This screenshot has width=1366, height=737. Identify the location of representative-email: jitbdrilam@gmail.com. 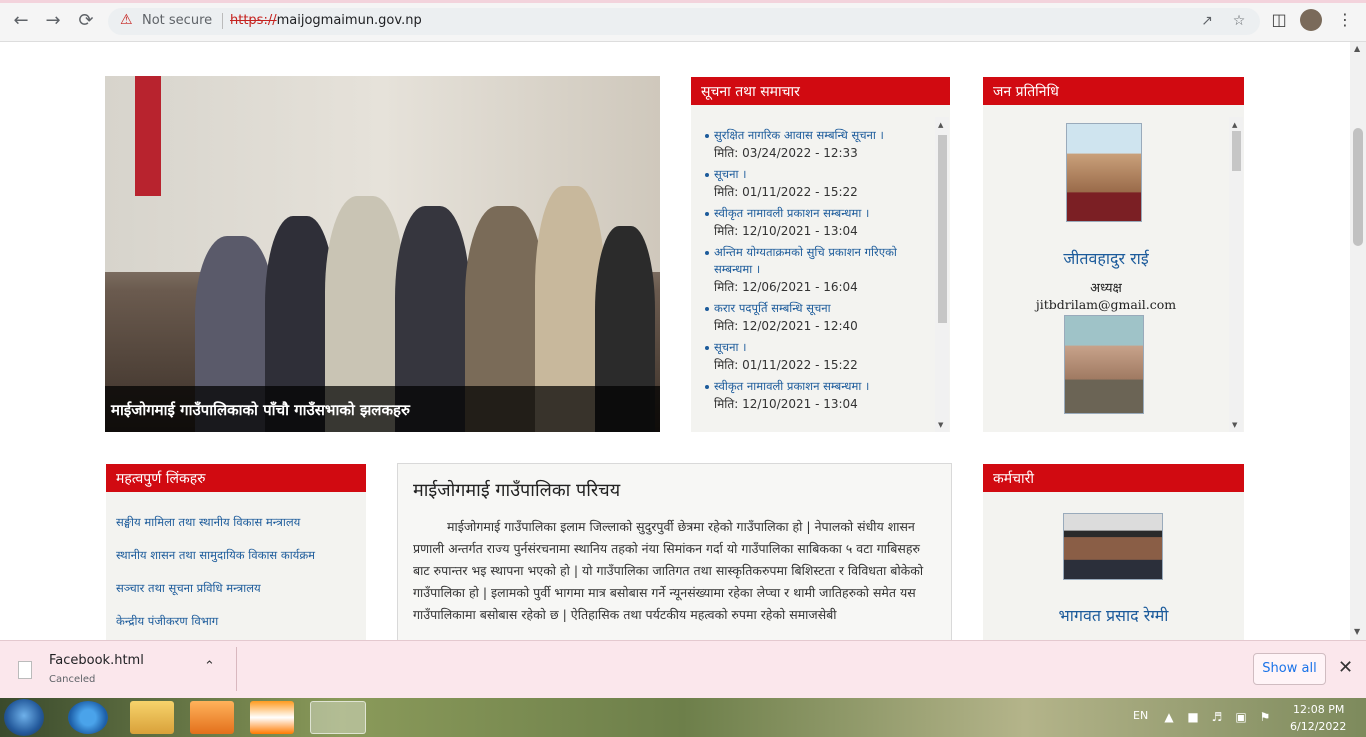
(1106, 304).